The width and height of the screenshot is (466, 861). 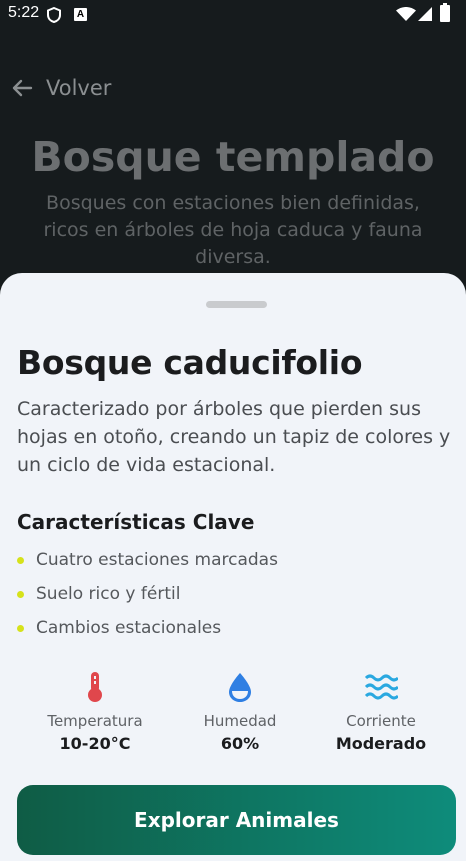 I want to click on stat-value: 10-20°C, so click(x=95, y=743).